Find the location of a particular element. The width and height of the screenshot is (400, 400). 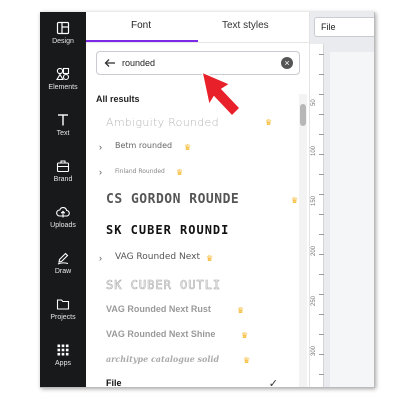

rail-label: Brand is located at coordinates (63, 179).